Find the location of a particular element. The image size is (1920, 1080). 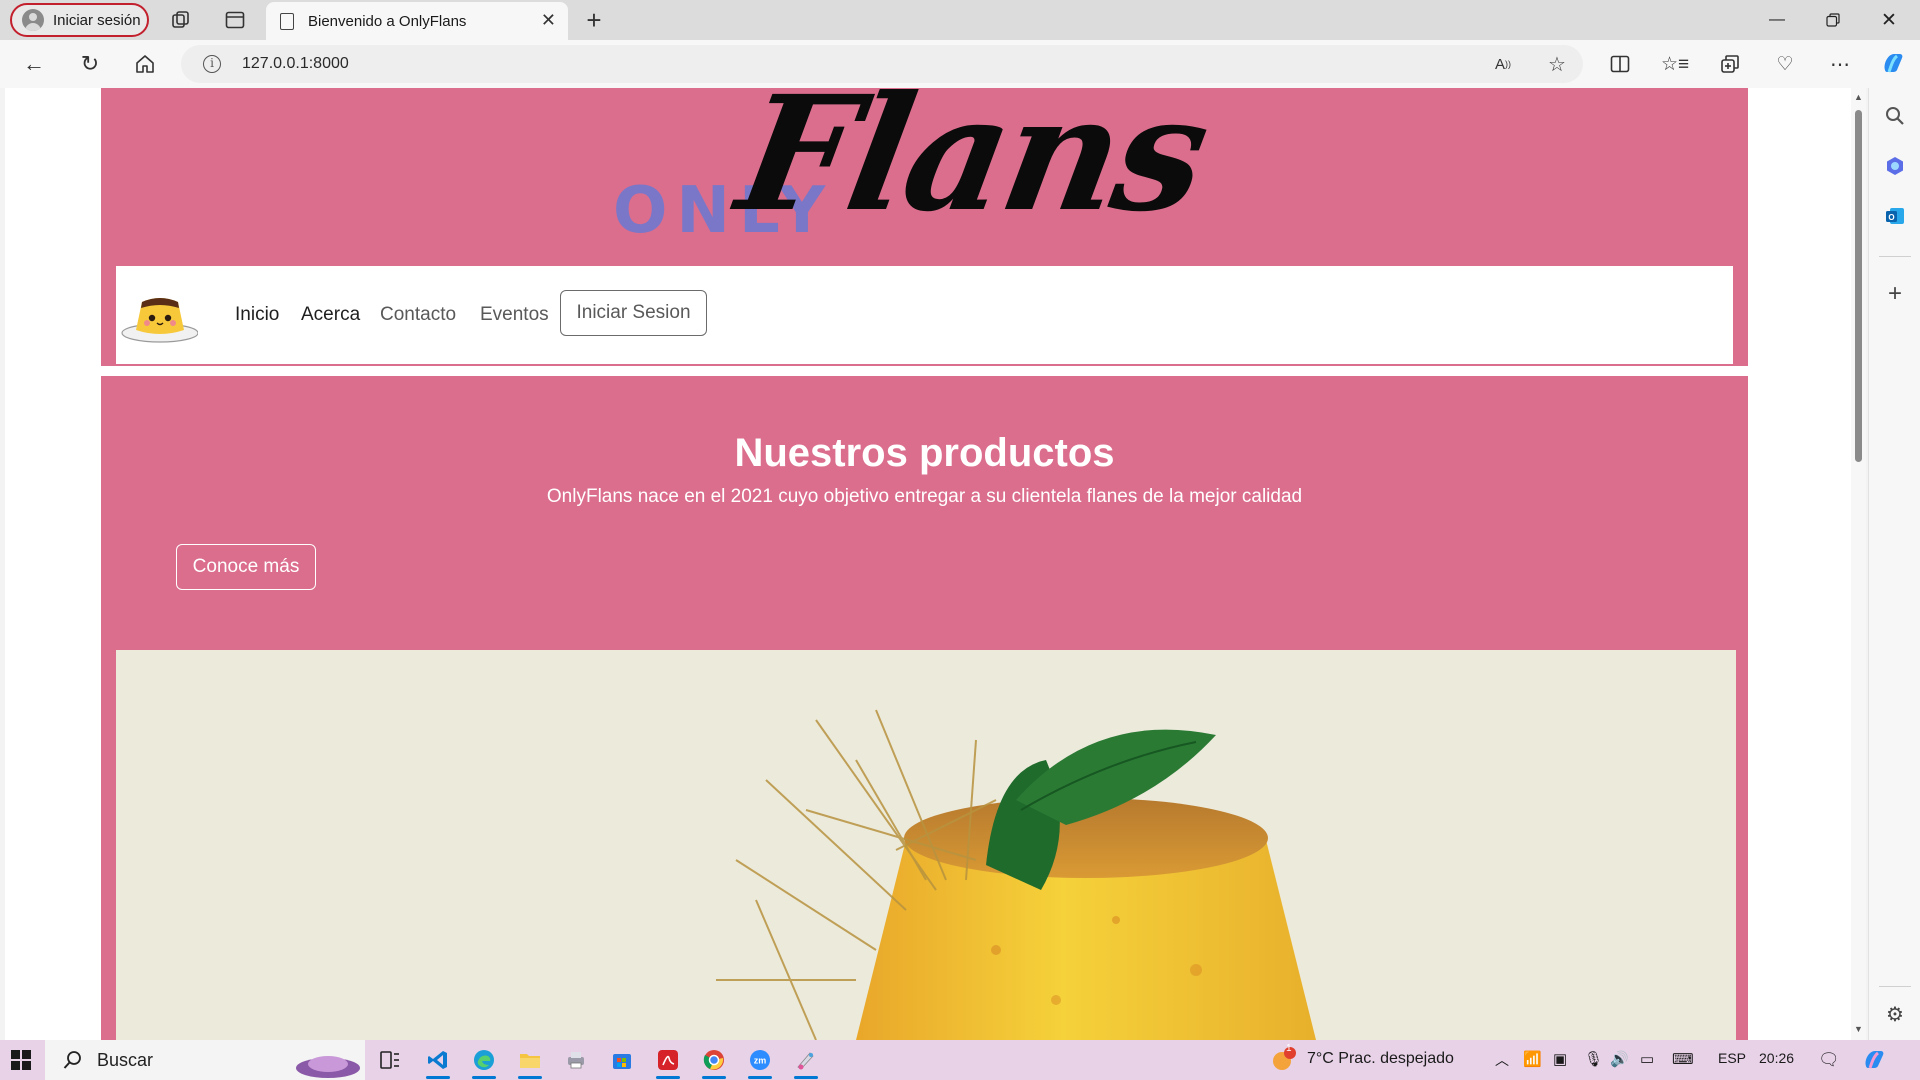

nav-link-inicio: Inicio is located at coordinates (257, 315).